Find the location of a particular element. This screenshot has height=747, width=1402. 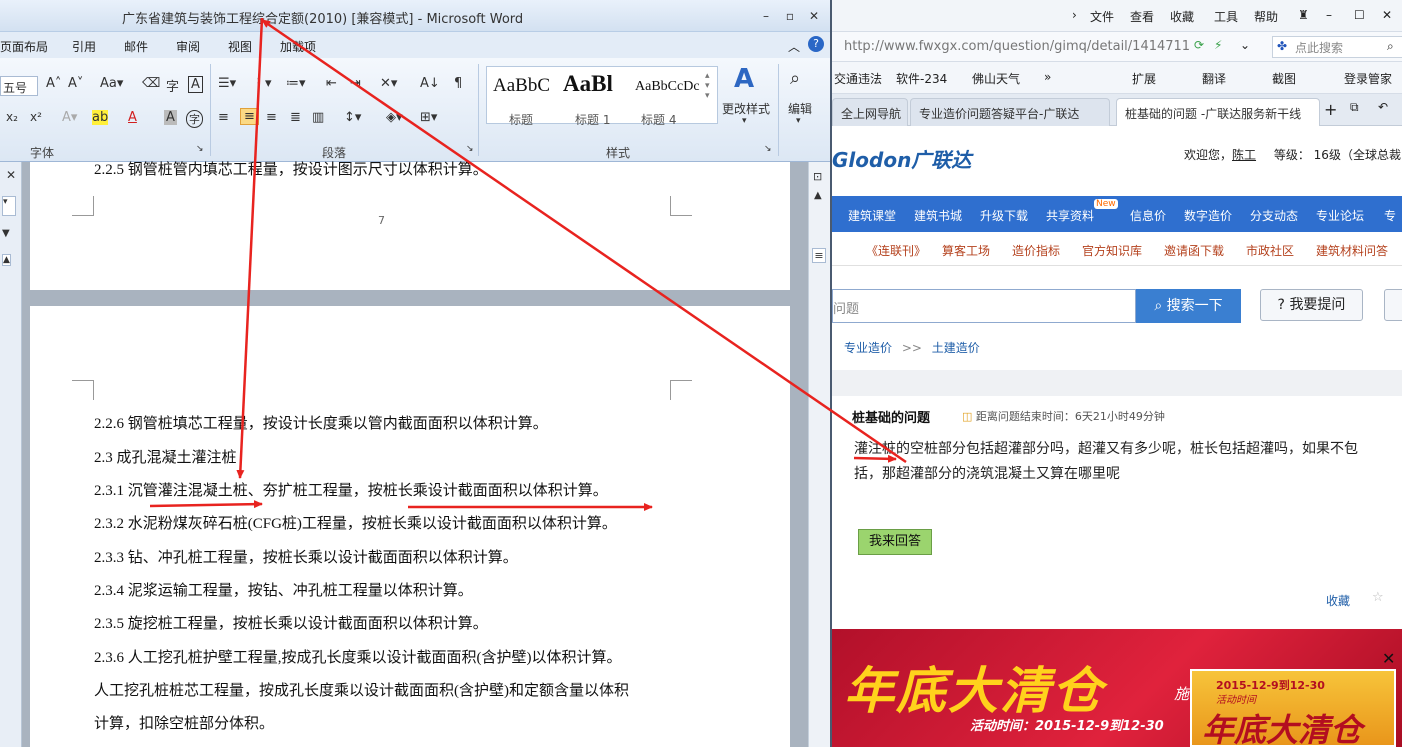

decrease-indent-icon: ⇤ is located at coordinates (331, 83).